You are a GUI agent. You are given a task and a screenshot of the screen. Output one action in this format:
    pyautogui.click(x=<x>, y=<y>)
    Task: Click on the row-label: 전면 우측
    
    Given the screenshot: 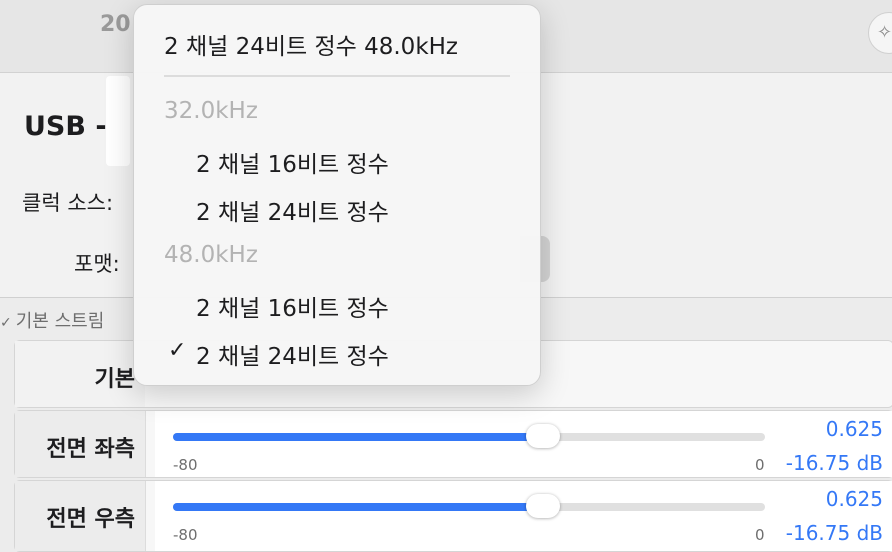 What is the action you would take?
    pyautogui.click(x=90, y=519)
    